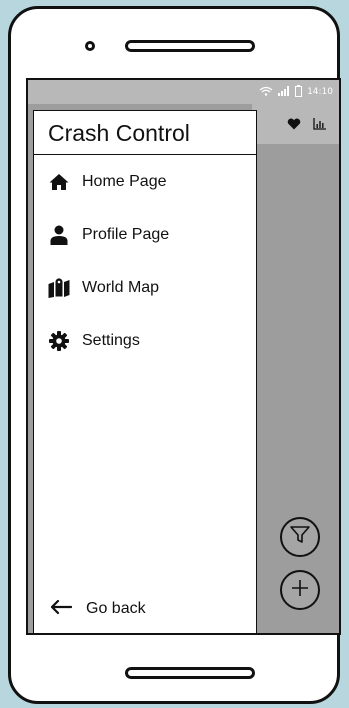  I want to click on add-icon, so click(300, 590).